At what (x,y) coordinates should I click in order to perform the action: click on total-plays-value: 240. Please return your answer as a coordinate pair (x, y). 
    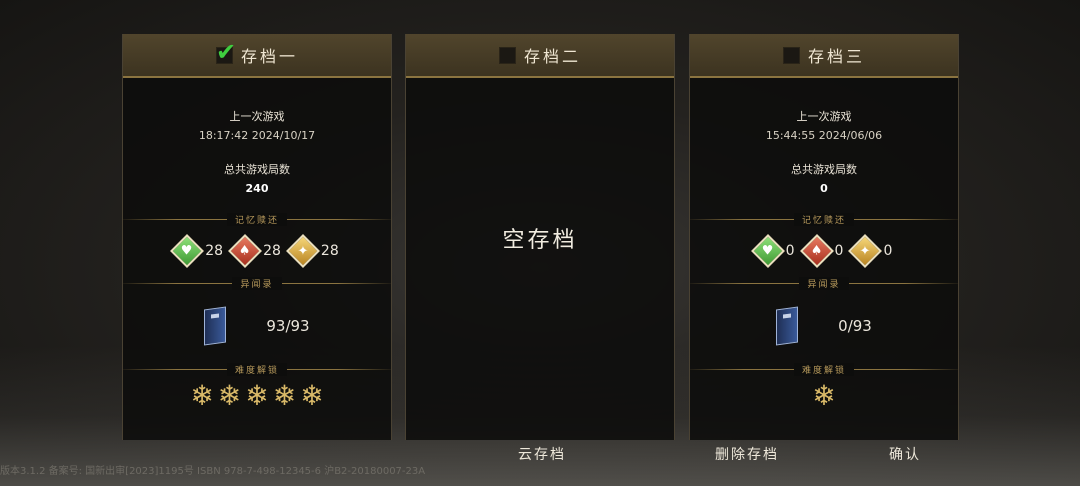
    Looking at the image, I should click on (257, 188).